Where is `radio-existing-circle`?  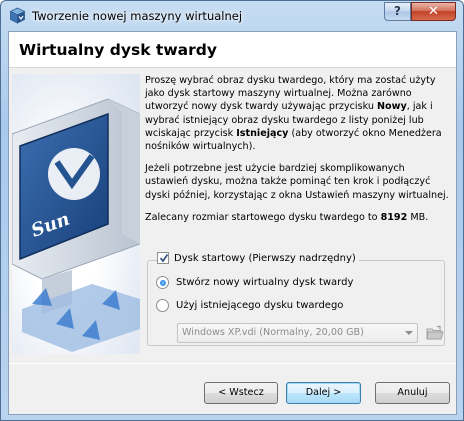 radio-existing-circle is located at coordinates (162, 305).